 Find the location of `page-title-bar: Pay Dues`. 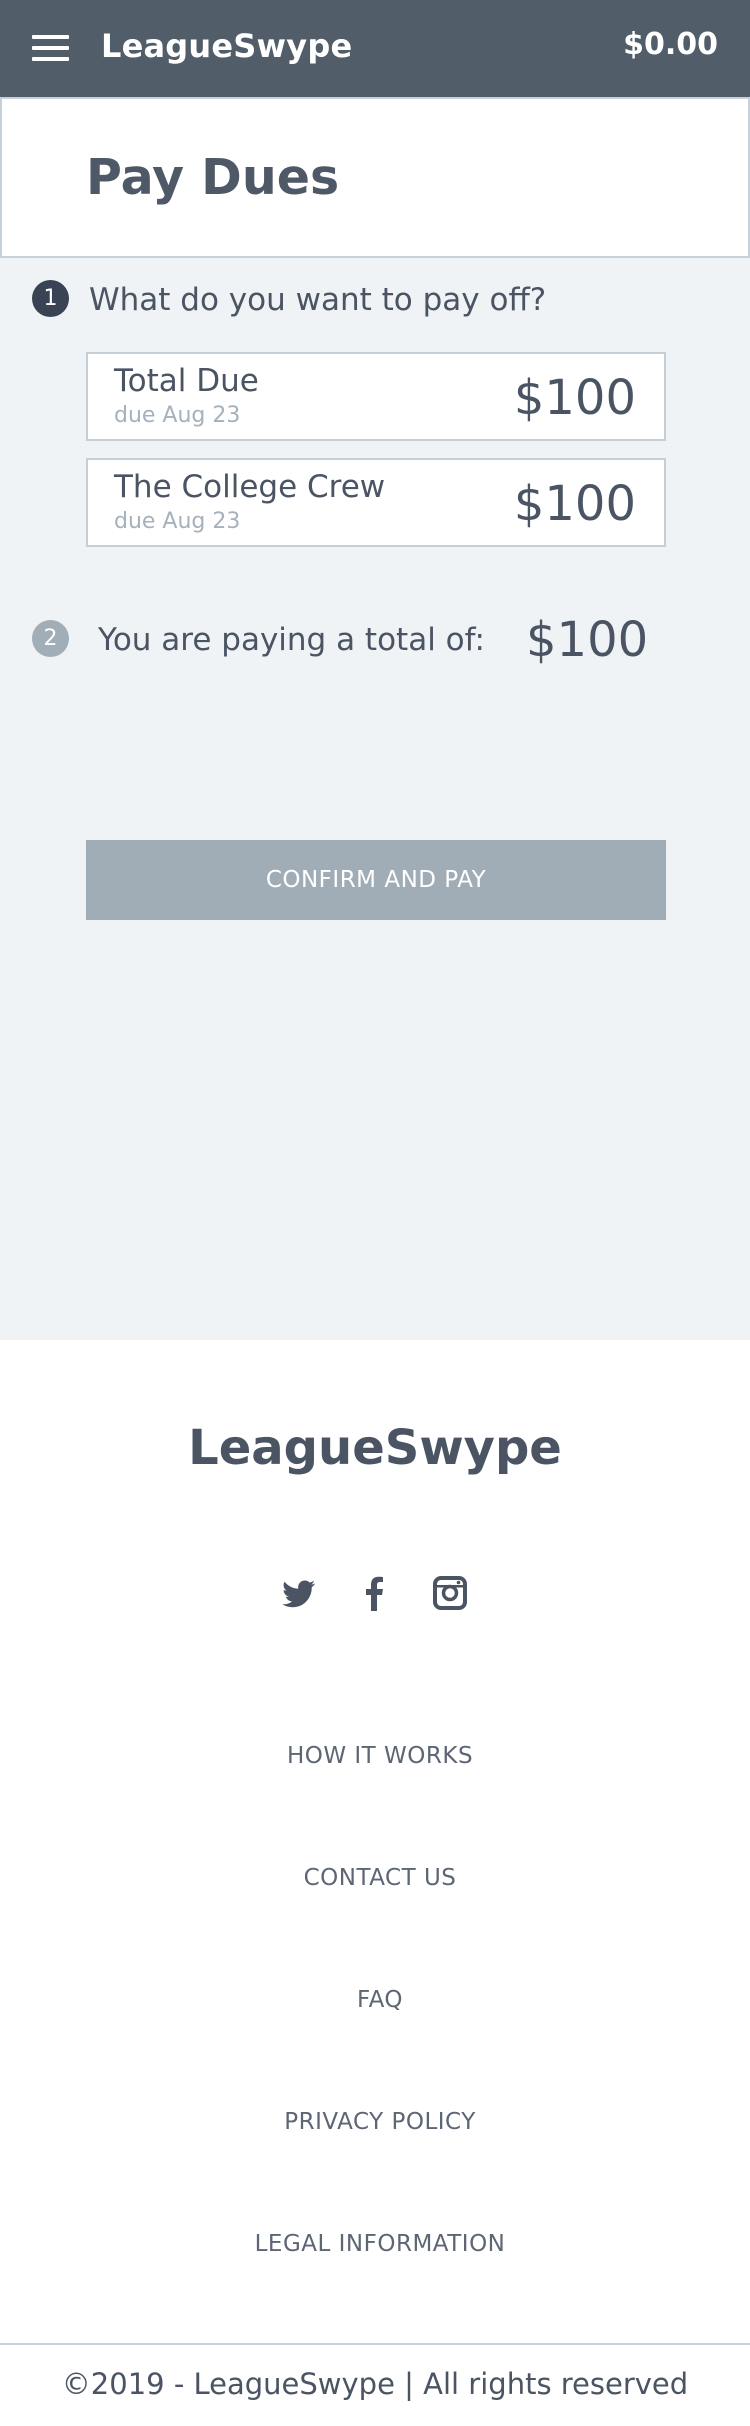

page-title-bar: Pay Dues is located at coordinates (375, 177).